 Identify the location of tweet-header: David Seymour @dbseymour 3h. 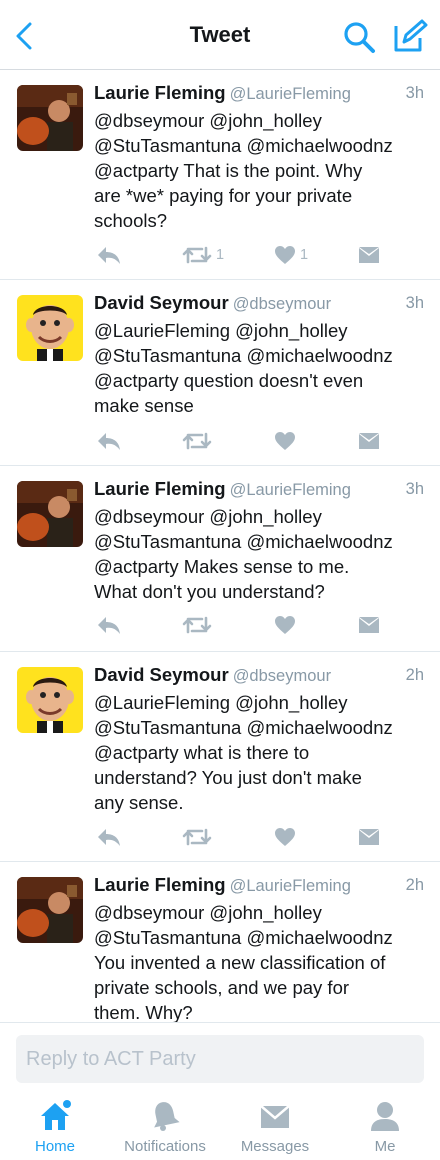
(259, 304).